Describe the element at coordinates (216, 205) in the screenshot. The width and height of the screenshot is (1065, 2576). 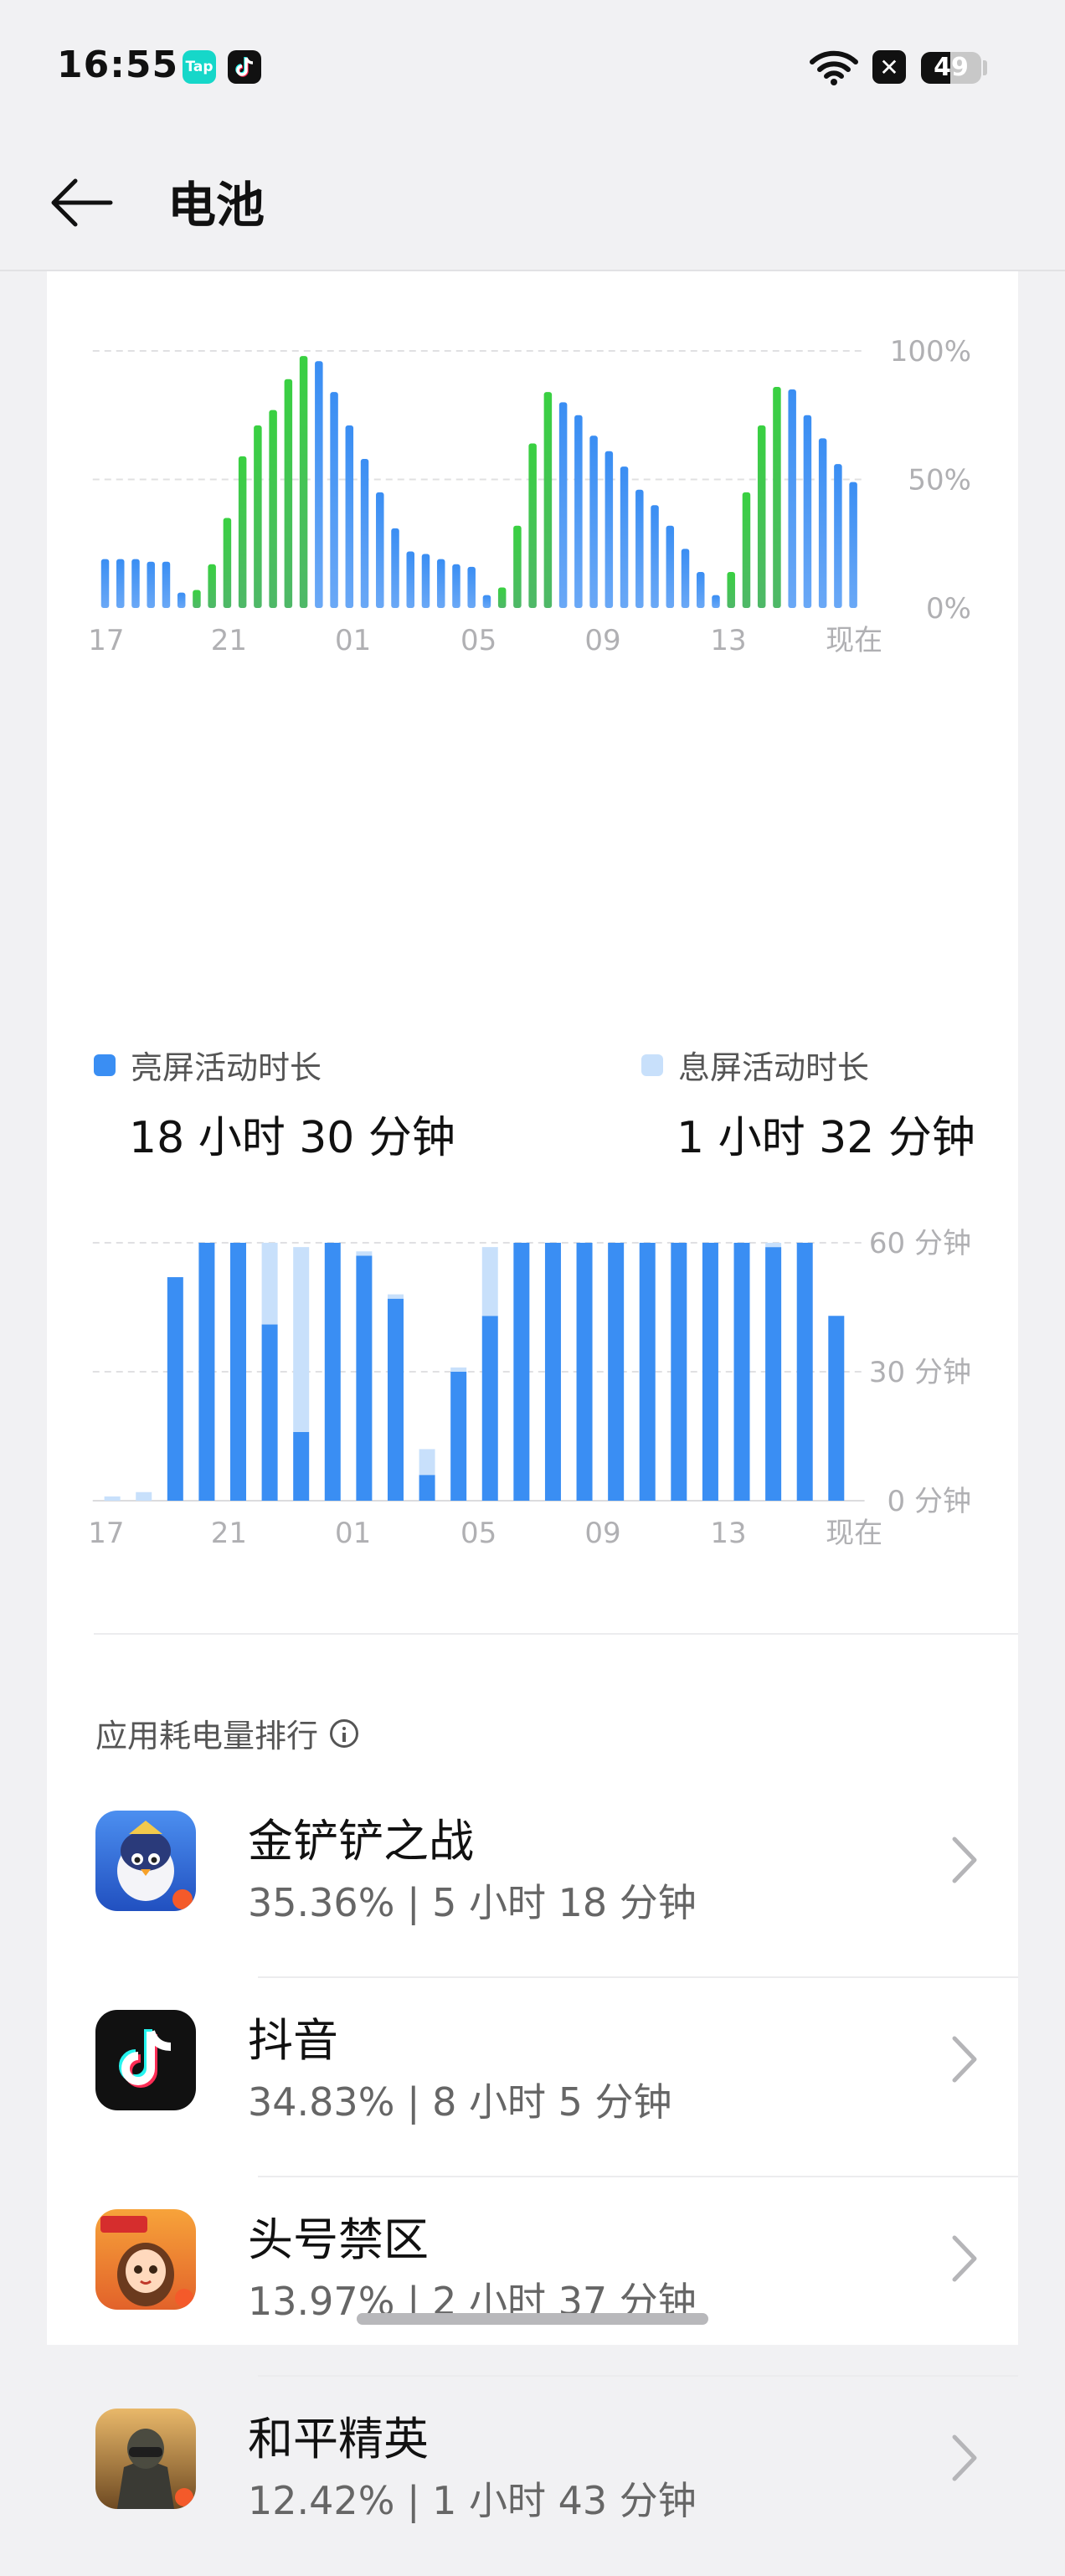
I see `page-title: 电池` at that location.